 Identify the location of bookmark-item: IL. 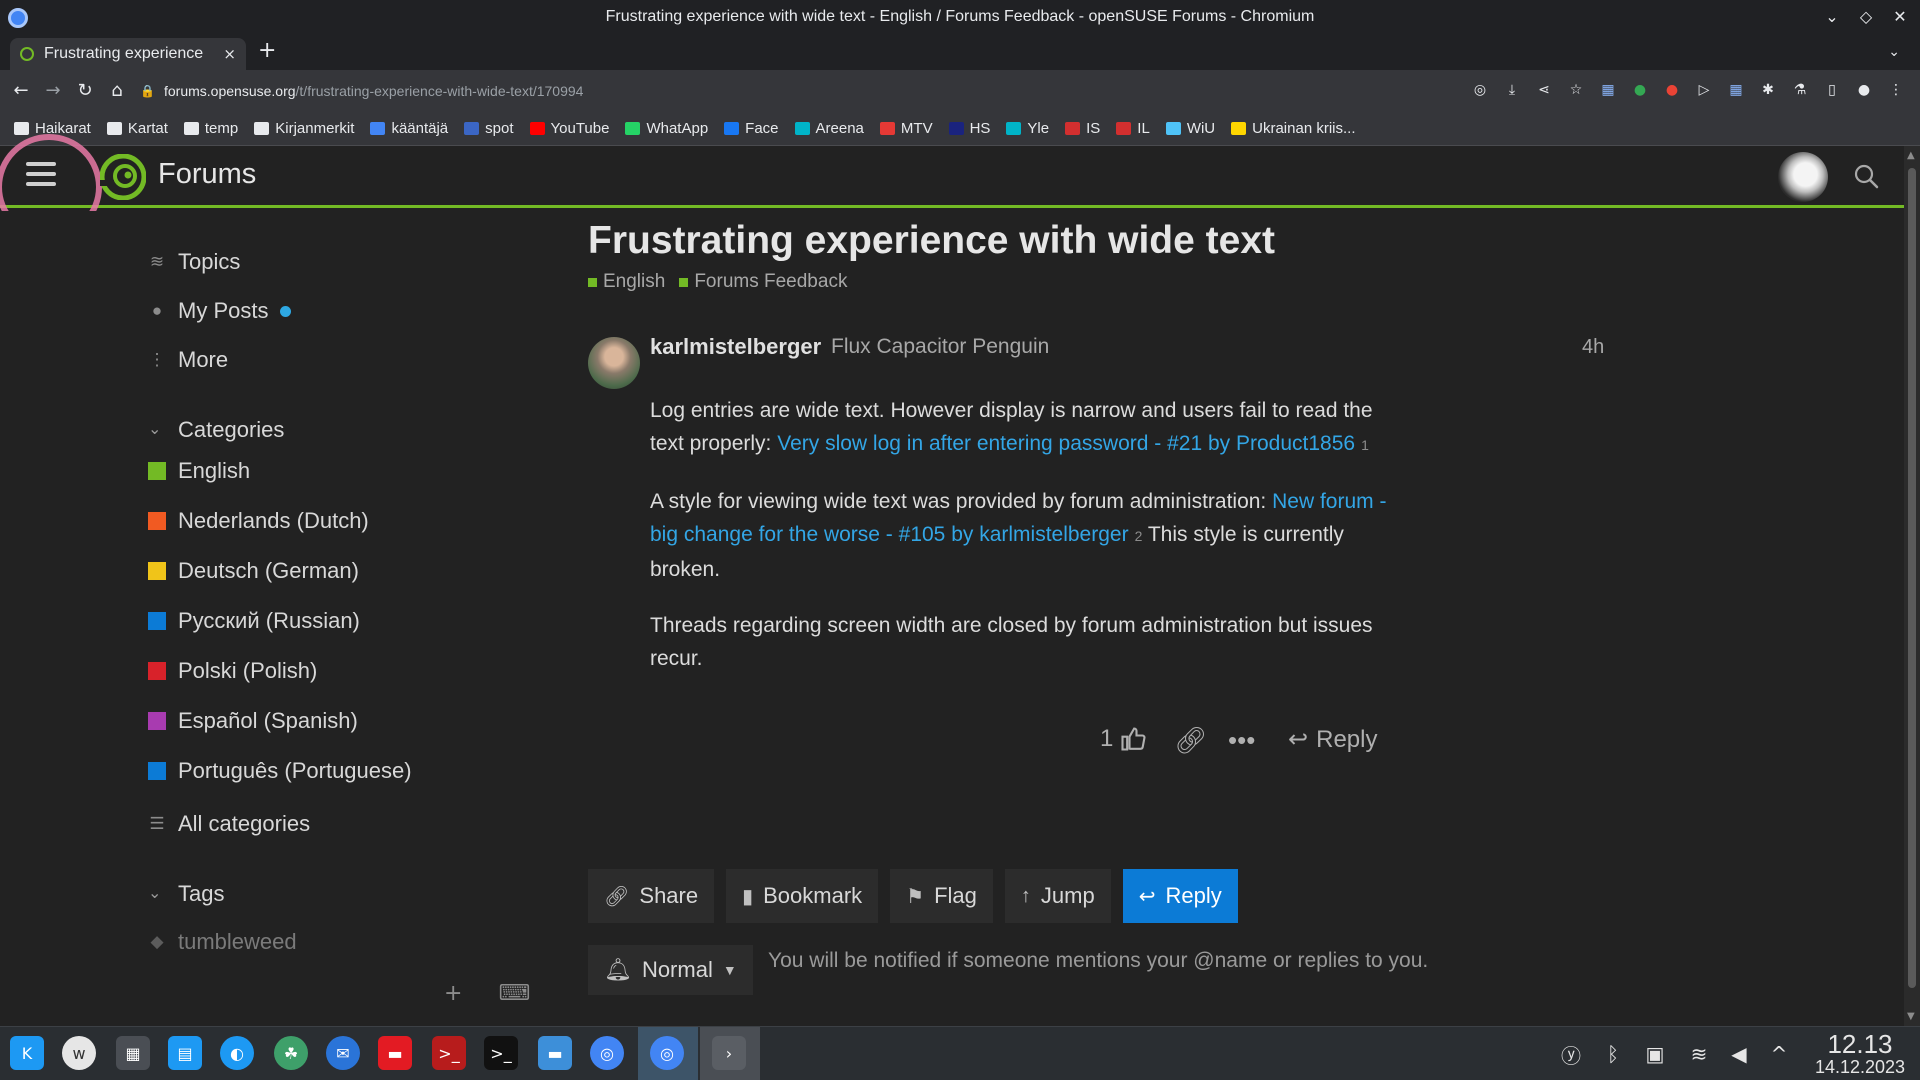
(1133, 128).